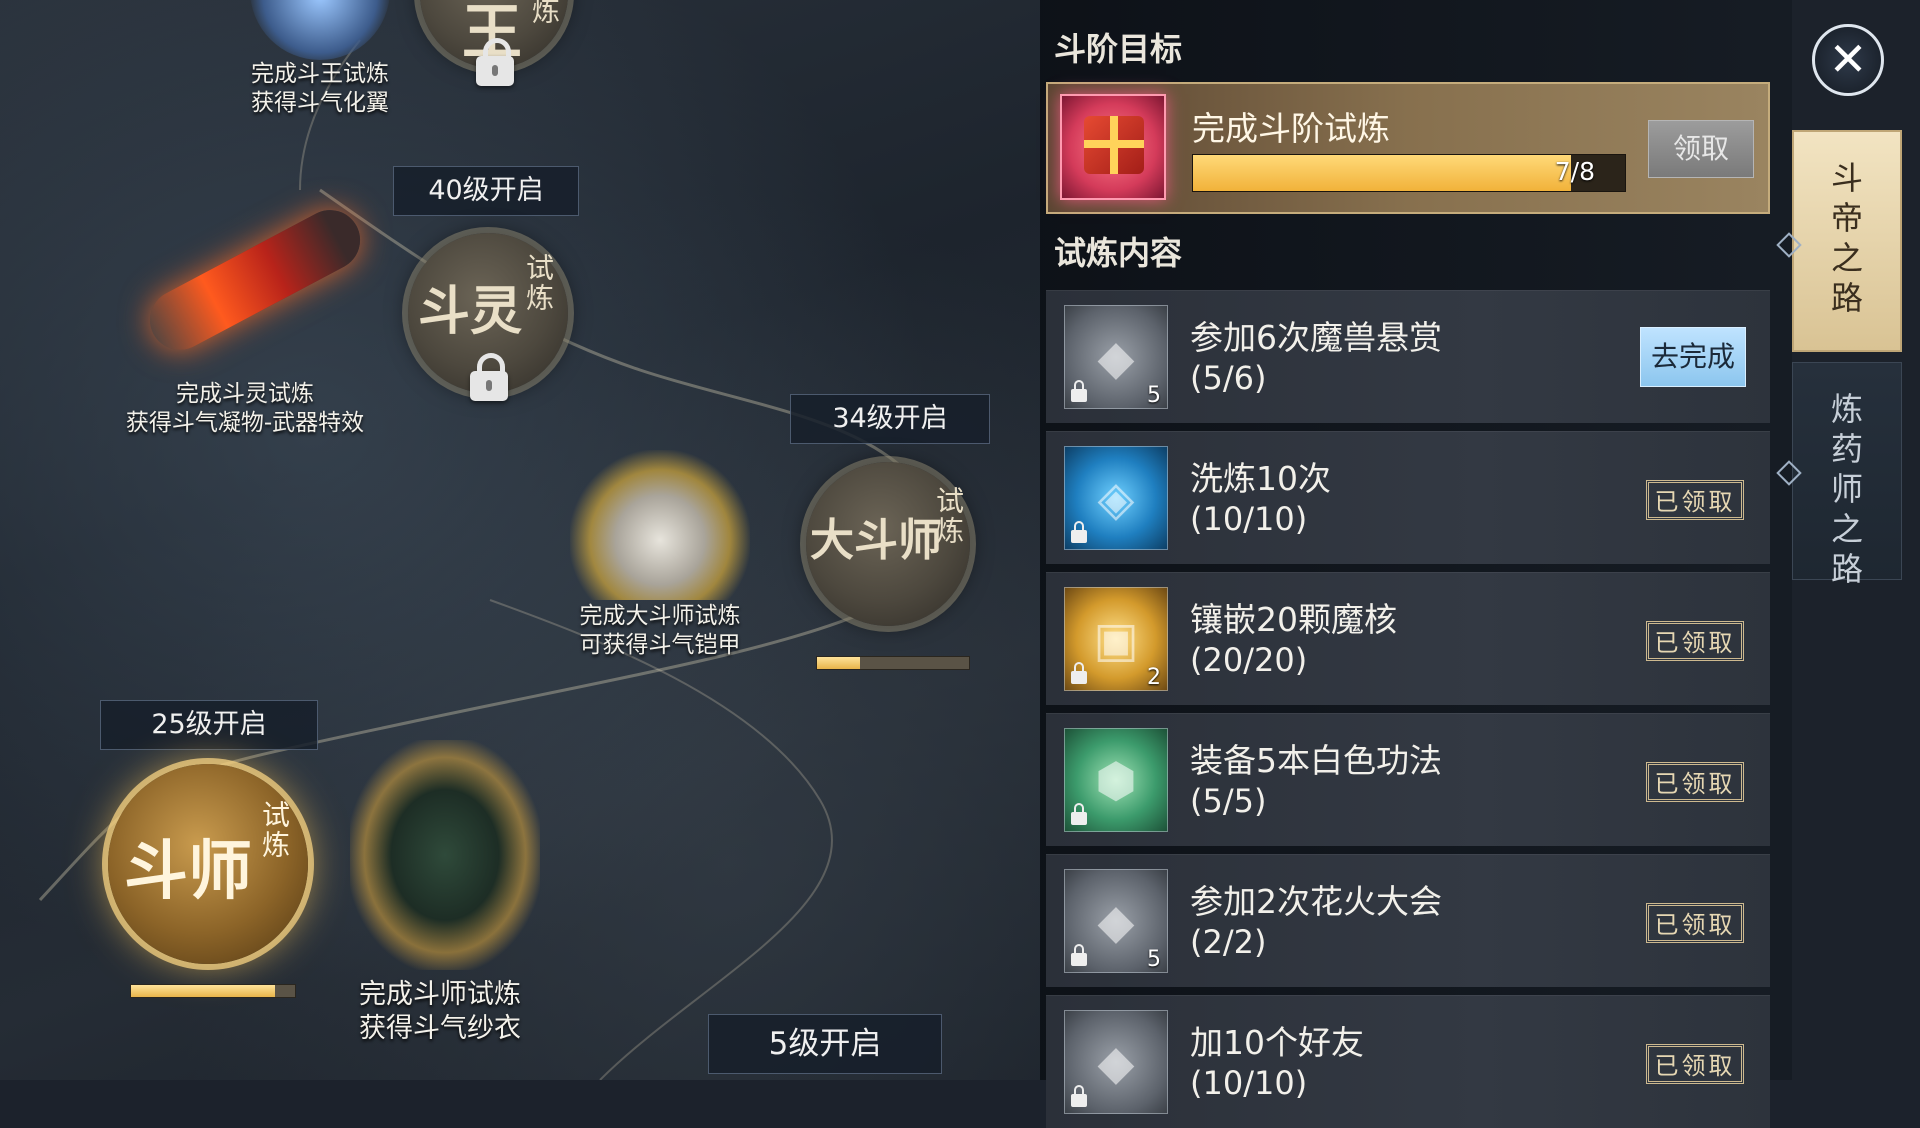 The height and width of the screenshot is (1128, 1920). What do you see at coordinates (1293, 619) in the screenshot?
I see `task-name: 镶嵌20颗魔核` at bounding box center [1293, 619].